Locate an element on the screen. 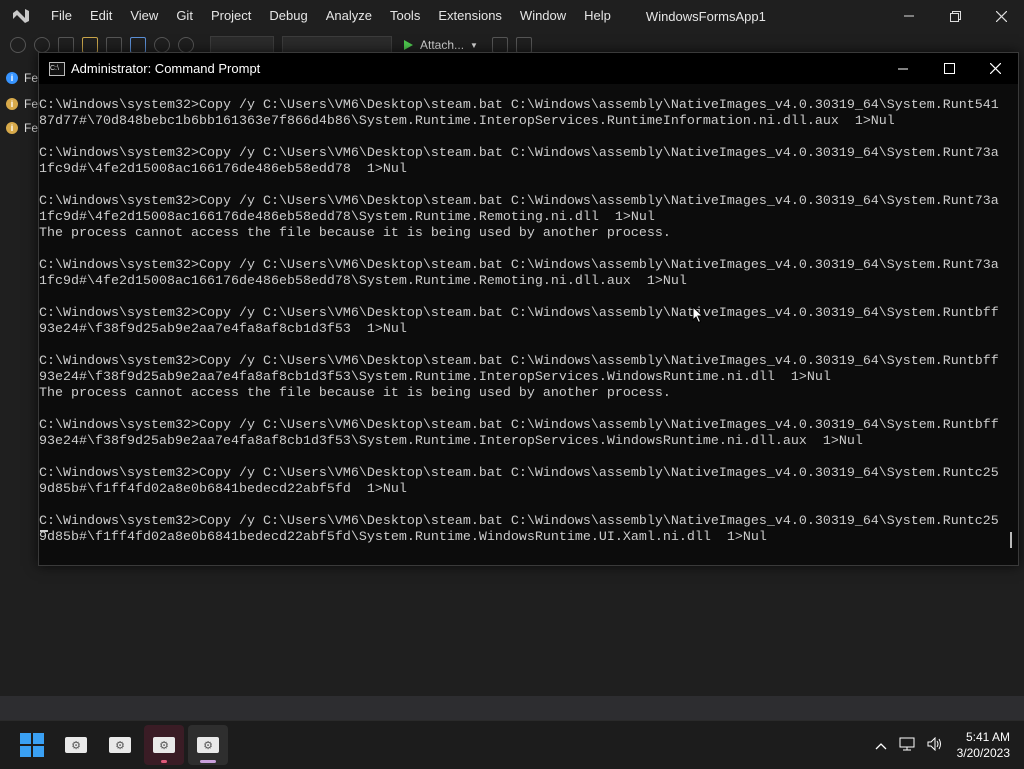 The height and width of the screenshot is (769, 1024). redo-icon is located at coordinates (186, 45).